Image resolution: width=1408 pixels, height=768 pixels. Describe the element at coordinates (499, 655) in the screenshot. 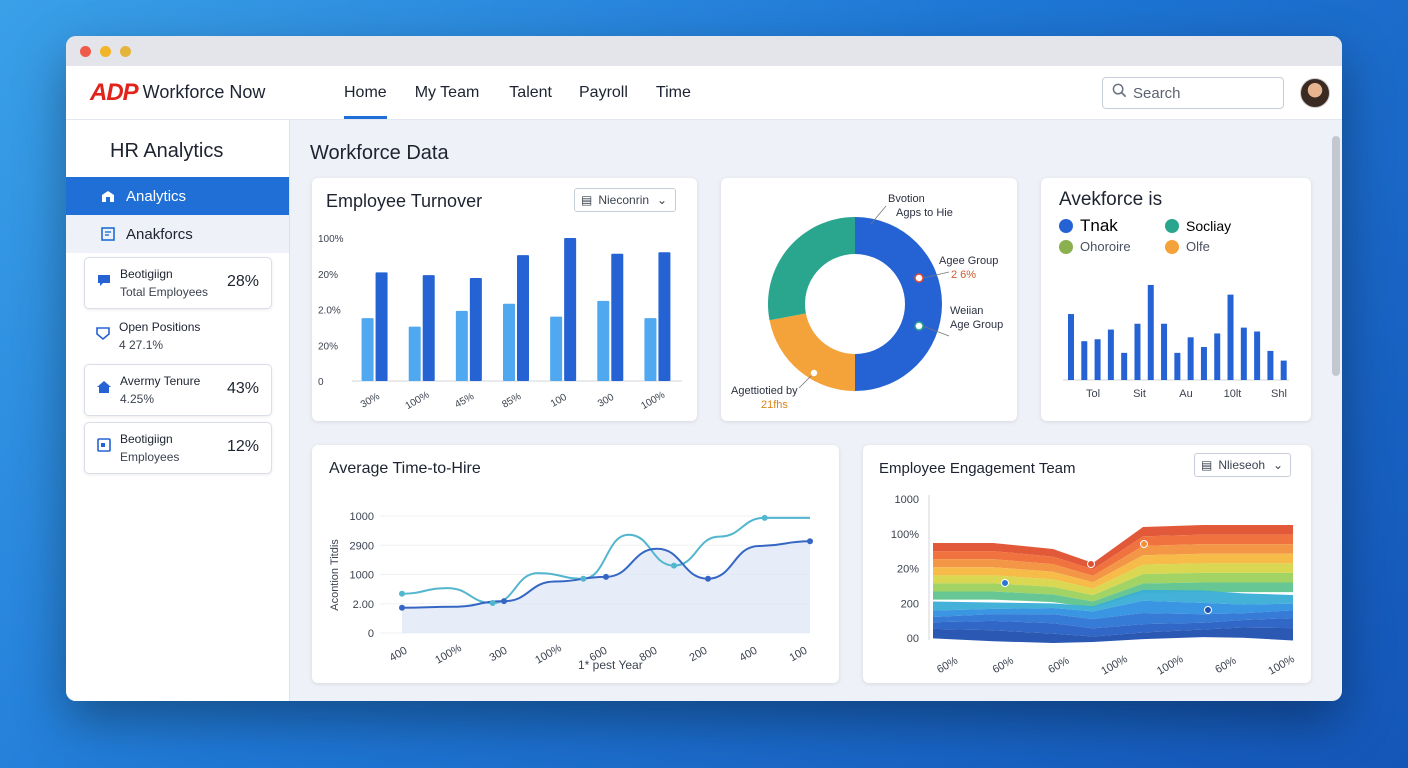

I see `x-tick-label: 300` at that location.